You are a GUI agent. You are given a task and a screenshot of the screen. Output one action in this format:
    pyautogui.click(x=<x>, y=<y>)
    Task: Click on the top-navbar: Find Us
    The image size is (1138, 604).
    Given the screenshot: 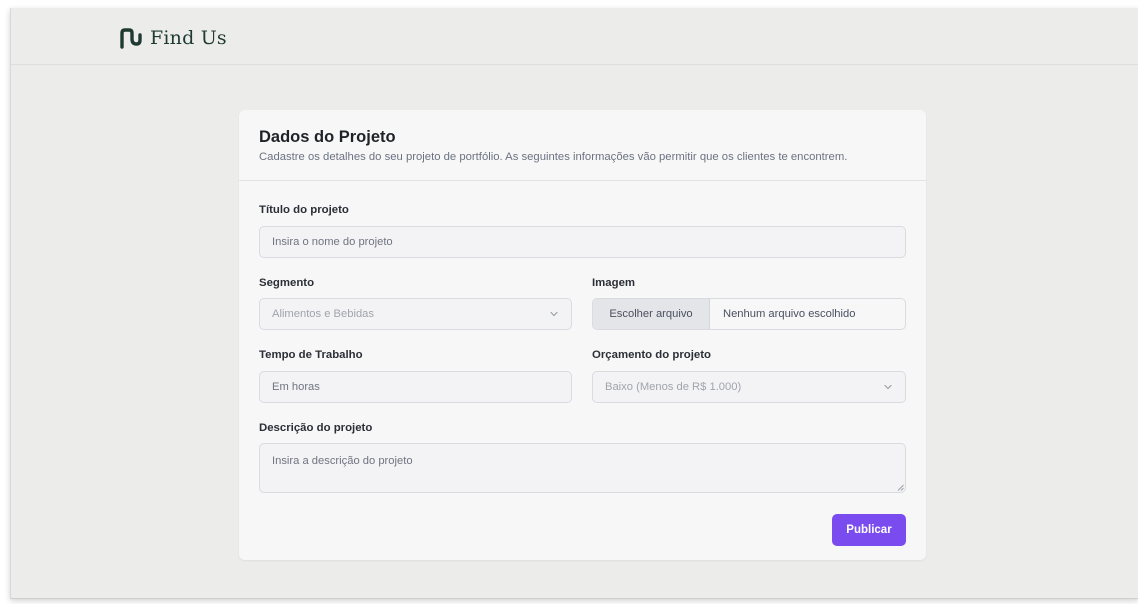 What is the action you would take?
    pyautogui.click(x=574, y=36)
    